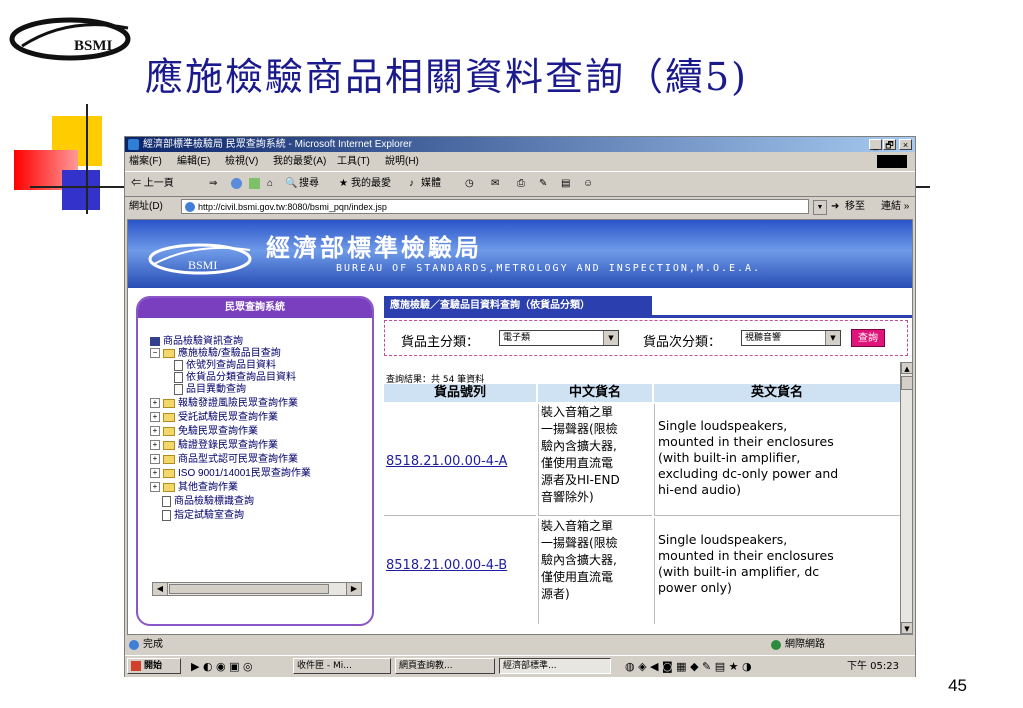 The width and height of the screenshot is (1023, 708). Describe the element at coordinates (299, 161) in the screenshot. I see `menu-favorites: 我的最愛(A)` at that location.